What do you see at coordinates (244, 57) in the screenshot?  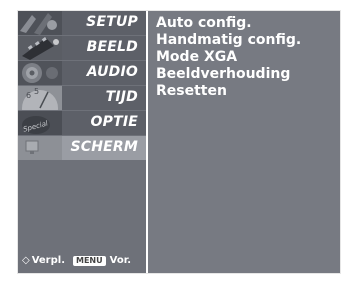 I see `option-mode-xga: Mode XGA` at bounding box center [244, 57].